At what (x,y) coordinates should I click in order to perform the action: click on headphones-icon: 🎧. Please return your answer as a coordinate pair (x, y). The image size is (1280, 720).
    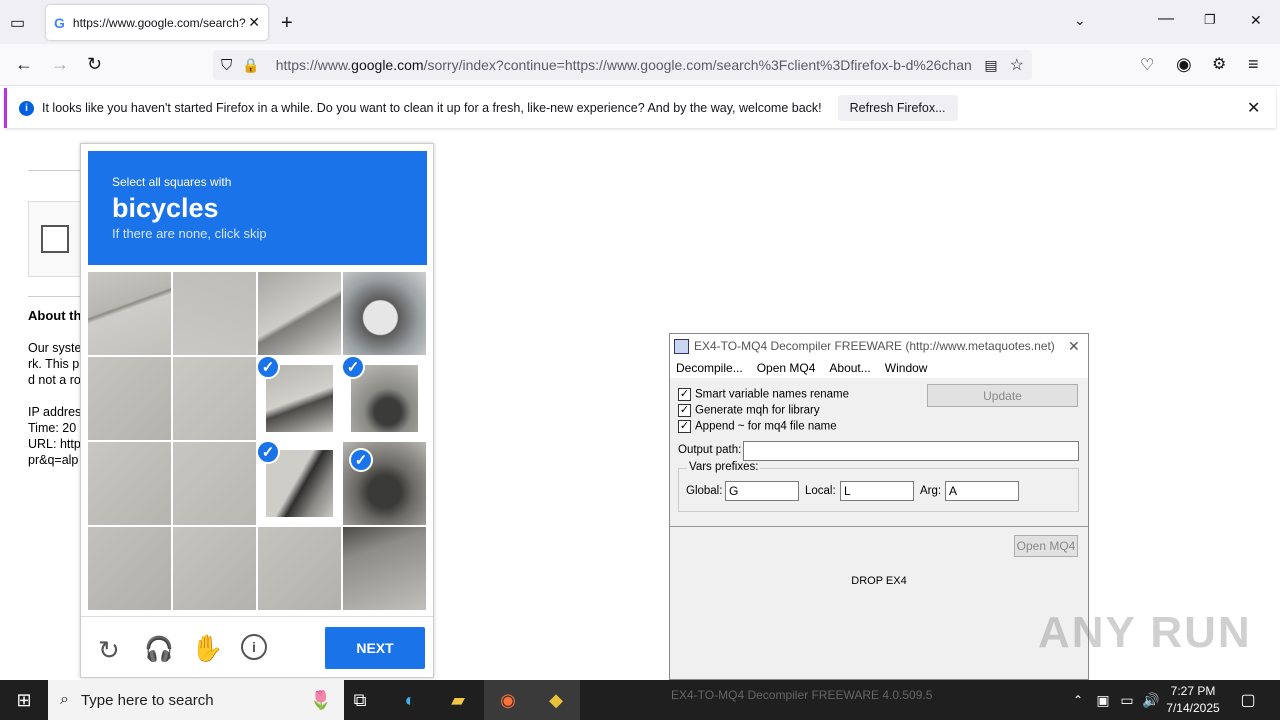
    Looking at the image, I should click on (159, 649).